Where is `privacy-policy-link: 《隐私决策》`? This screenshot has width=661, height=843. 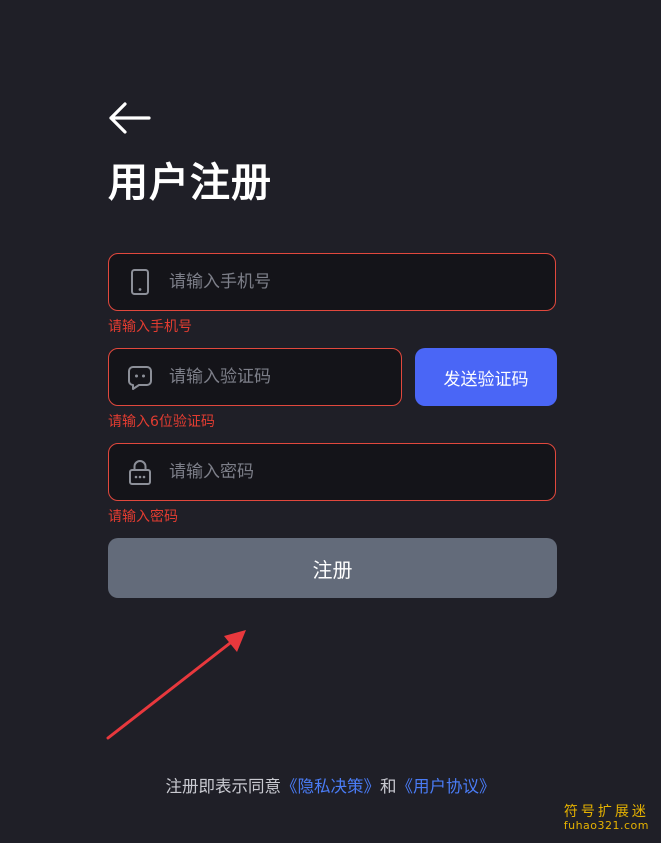 privacy-policy-link: 《隐私决策》 is located at coordinates (330, 786).